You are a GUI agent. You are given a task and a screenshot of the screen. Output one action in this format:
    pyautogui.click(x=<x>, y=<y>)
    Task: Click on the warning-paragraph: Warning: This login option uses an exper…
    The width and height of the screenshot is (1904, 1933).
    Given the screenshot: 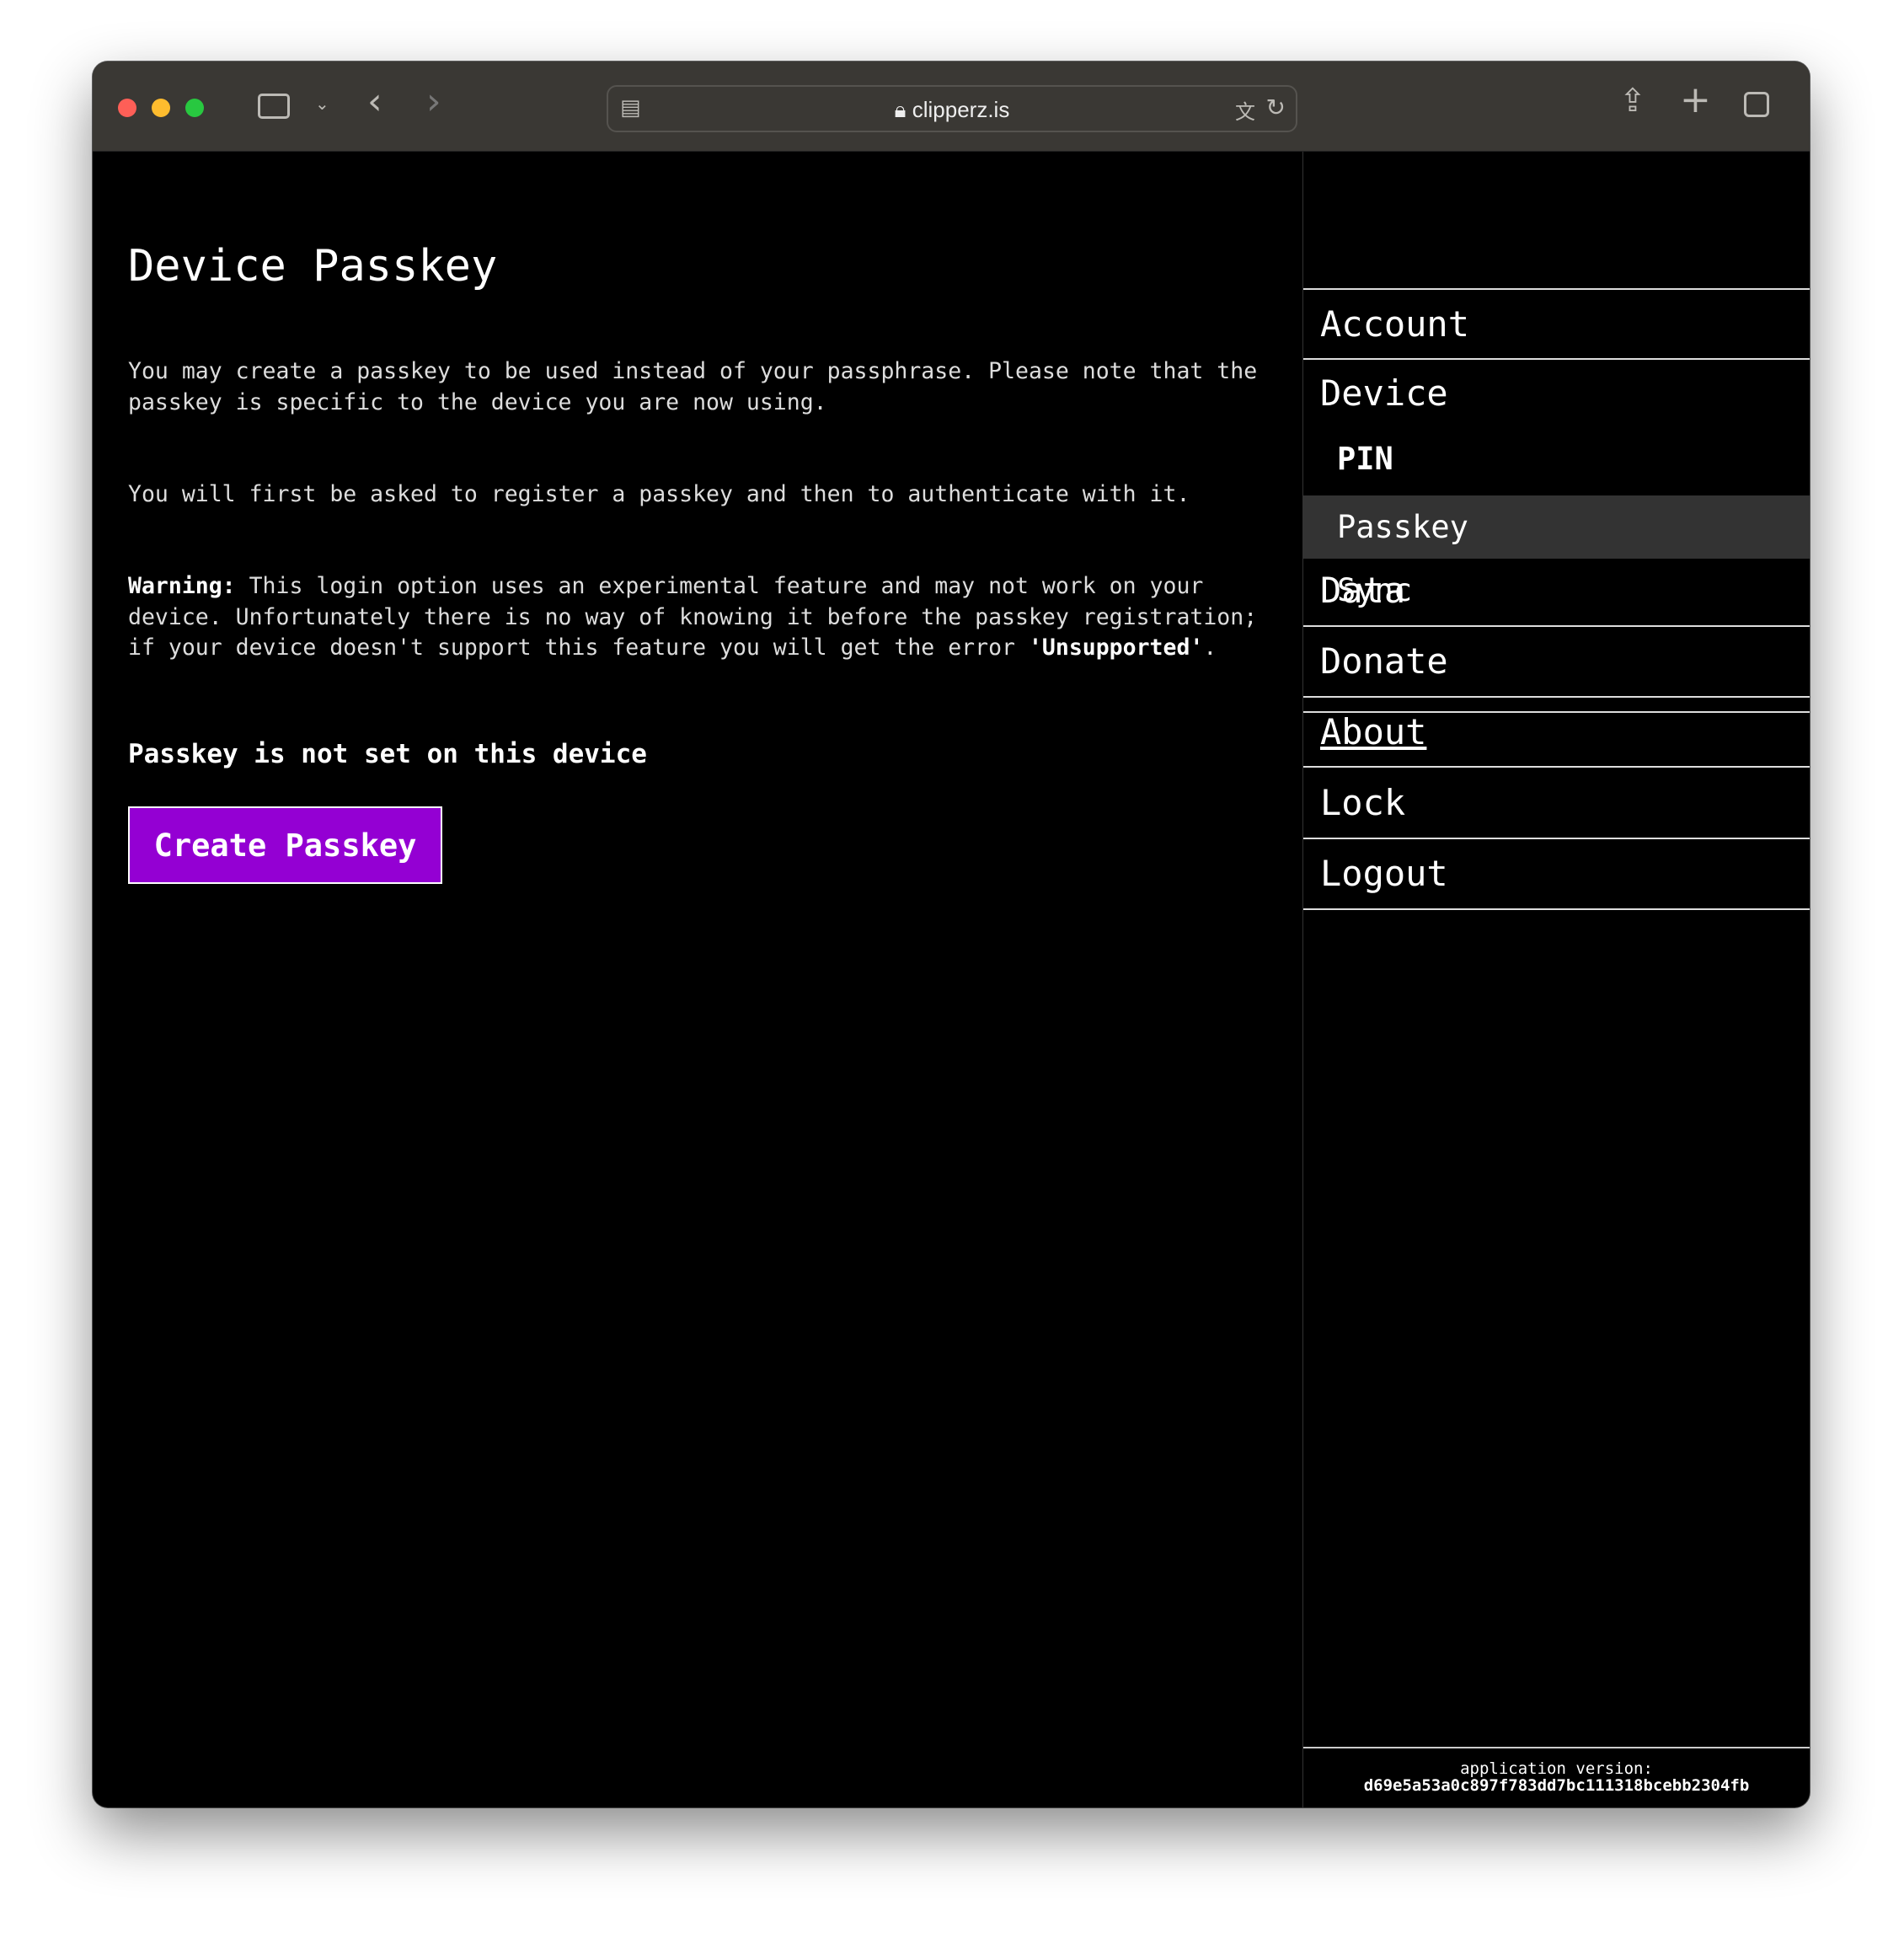 What is the action you would take?
    pyautogui.click(x=692, y=617)
    